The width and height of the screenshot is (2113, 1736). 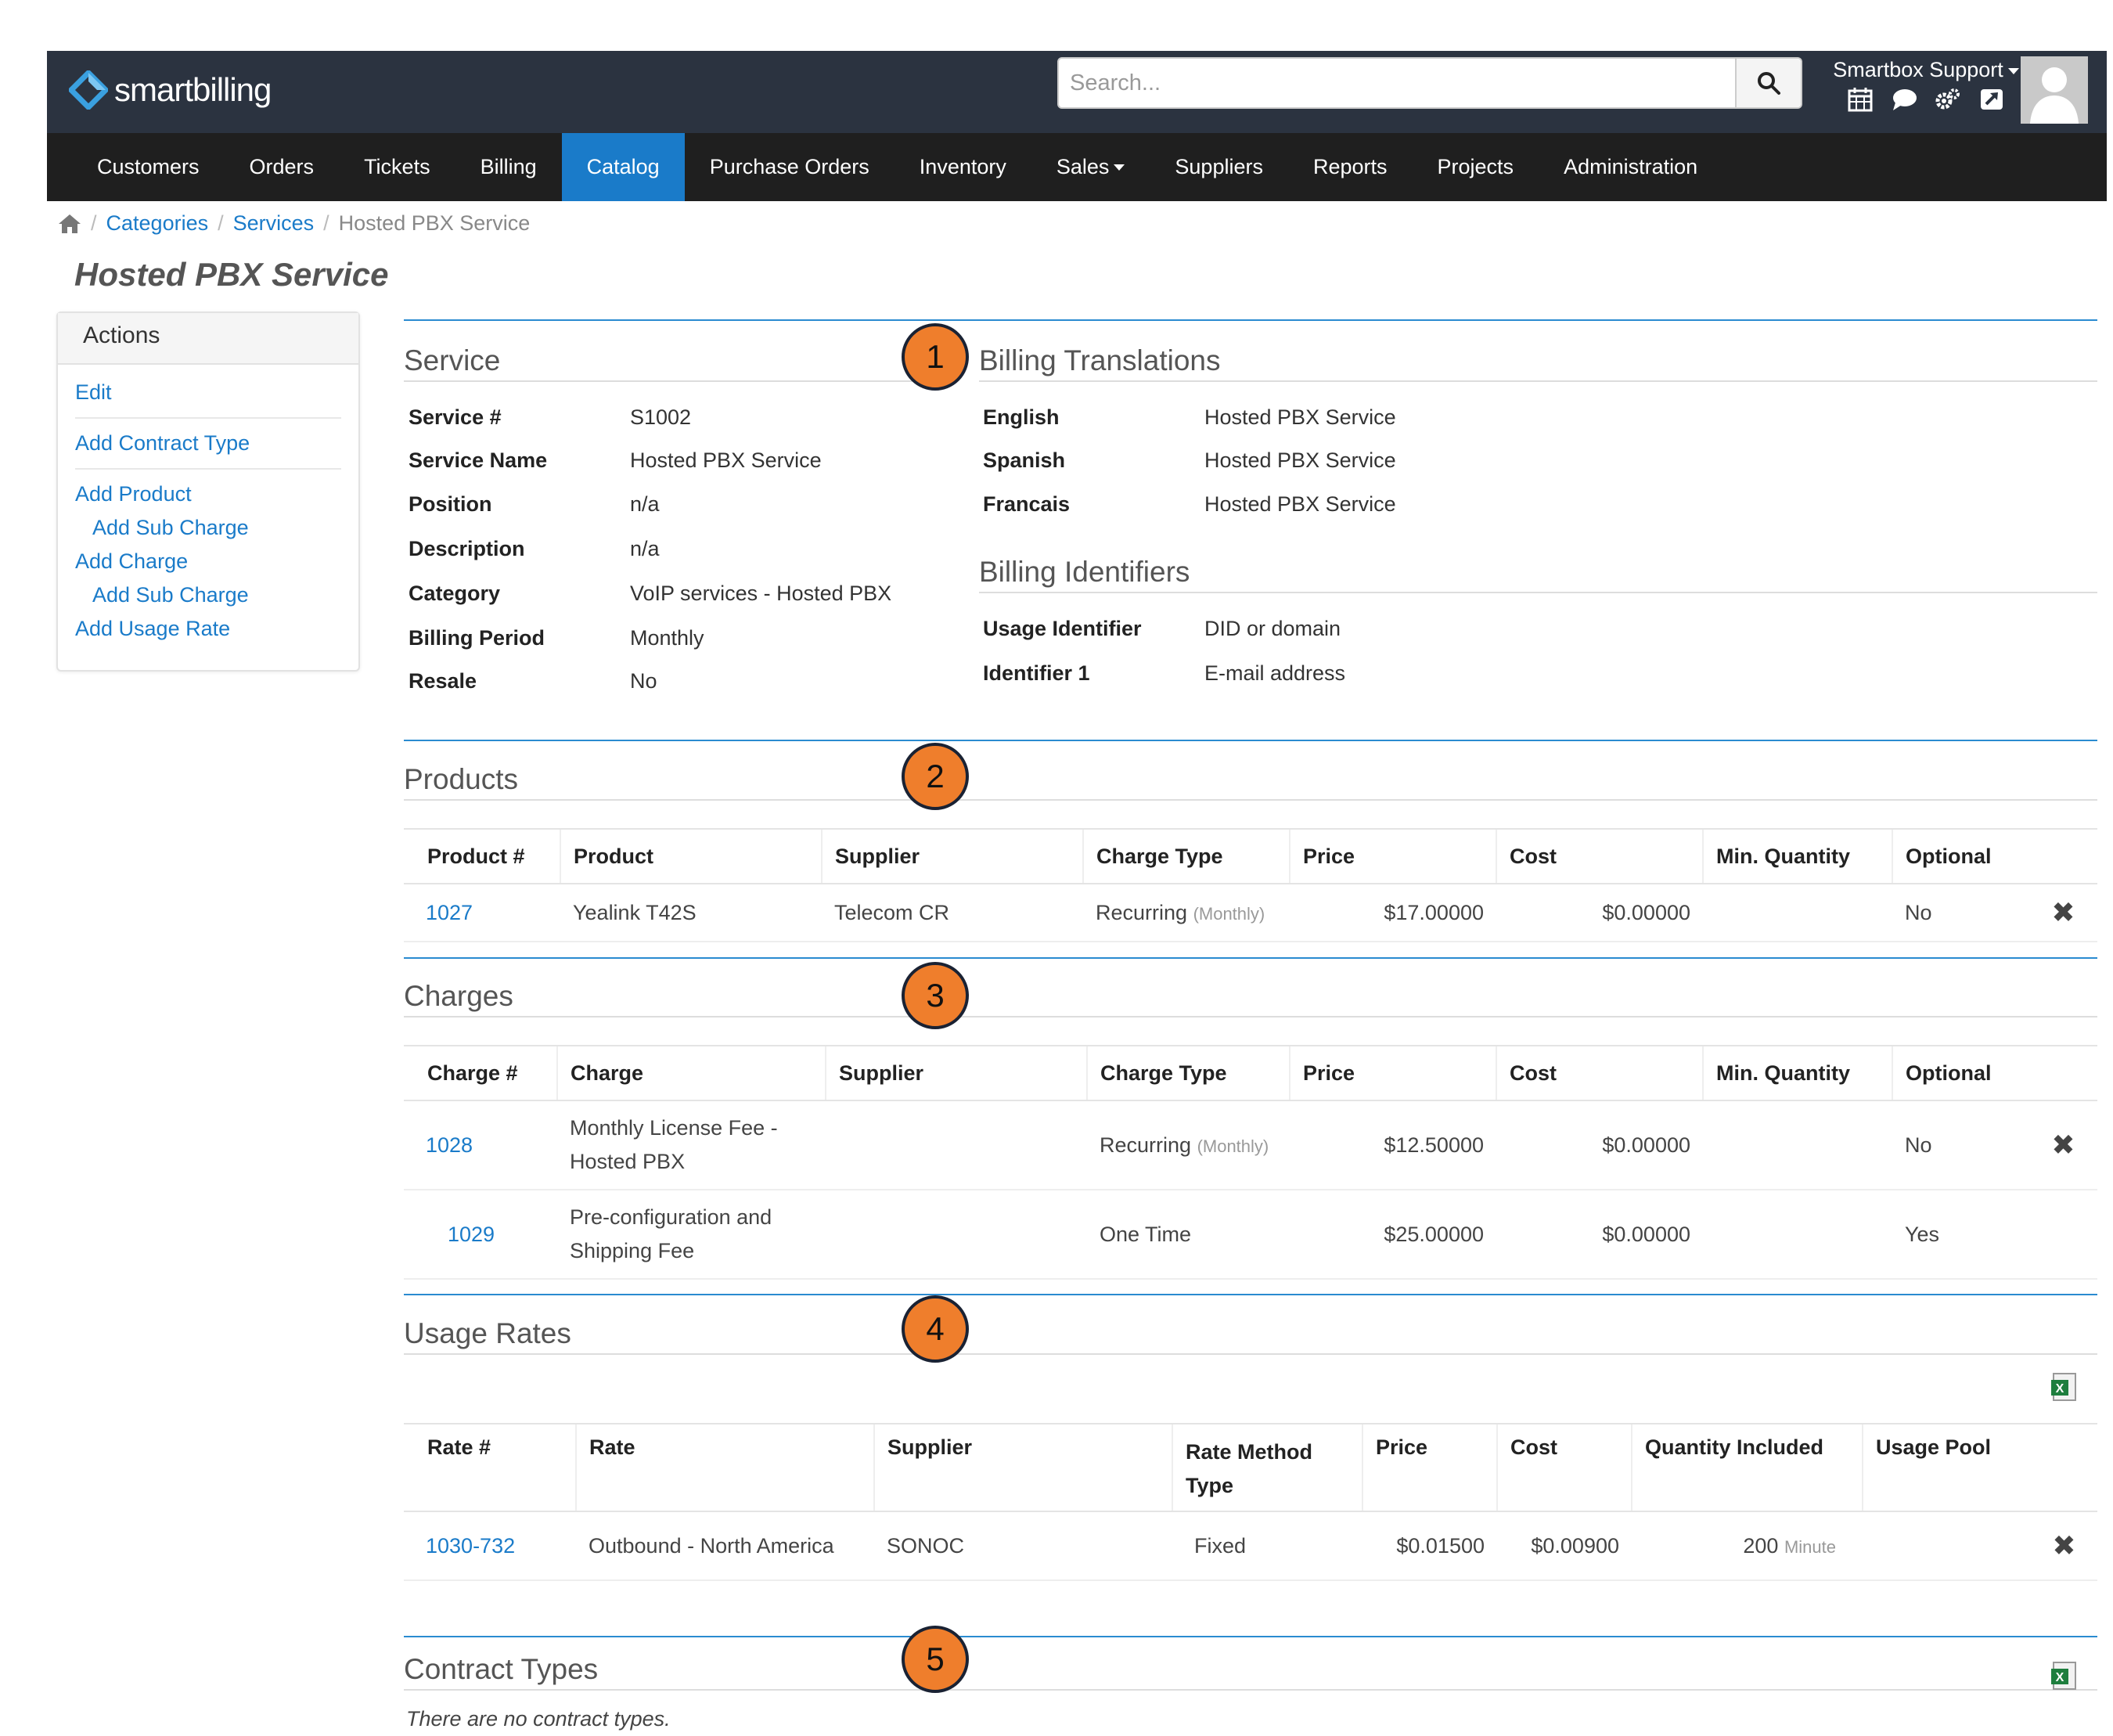 What do you see at coordinates (963, 167) in the screenshot?
I see `nav-inventory: Inventory` at bounding box center [963, 167].